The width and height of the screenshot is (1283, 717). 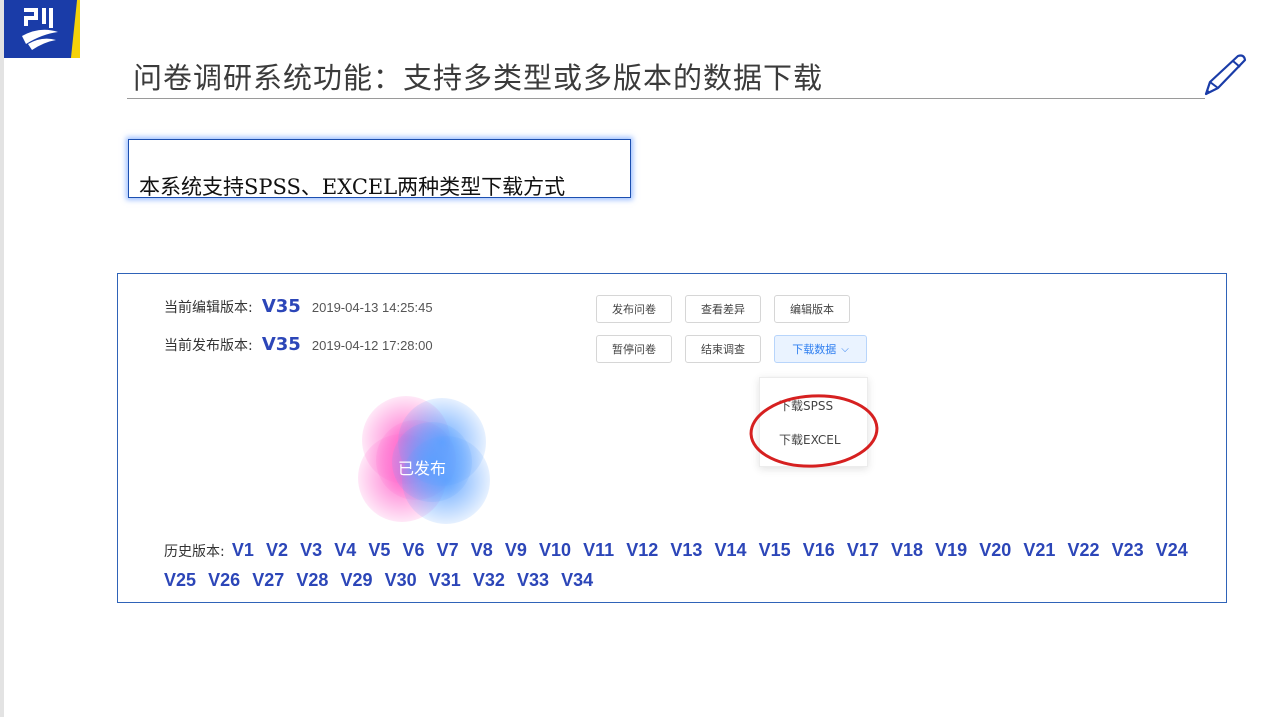 What do you see at coordinates (352, 187) in the screenshot?
I see `feature-callout-text: 本系统支持SPSS、EXCEL两种类型下载方式` at bounding box center [352, 187].